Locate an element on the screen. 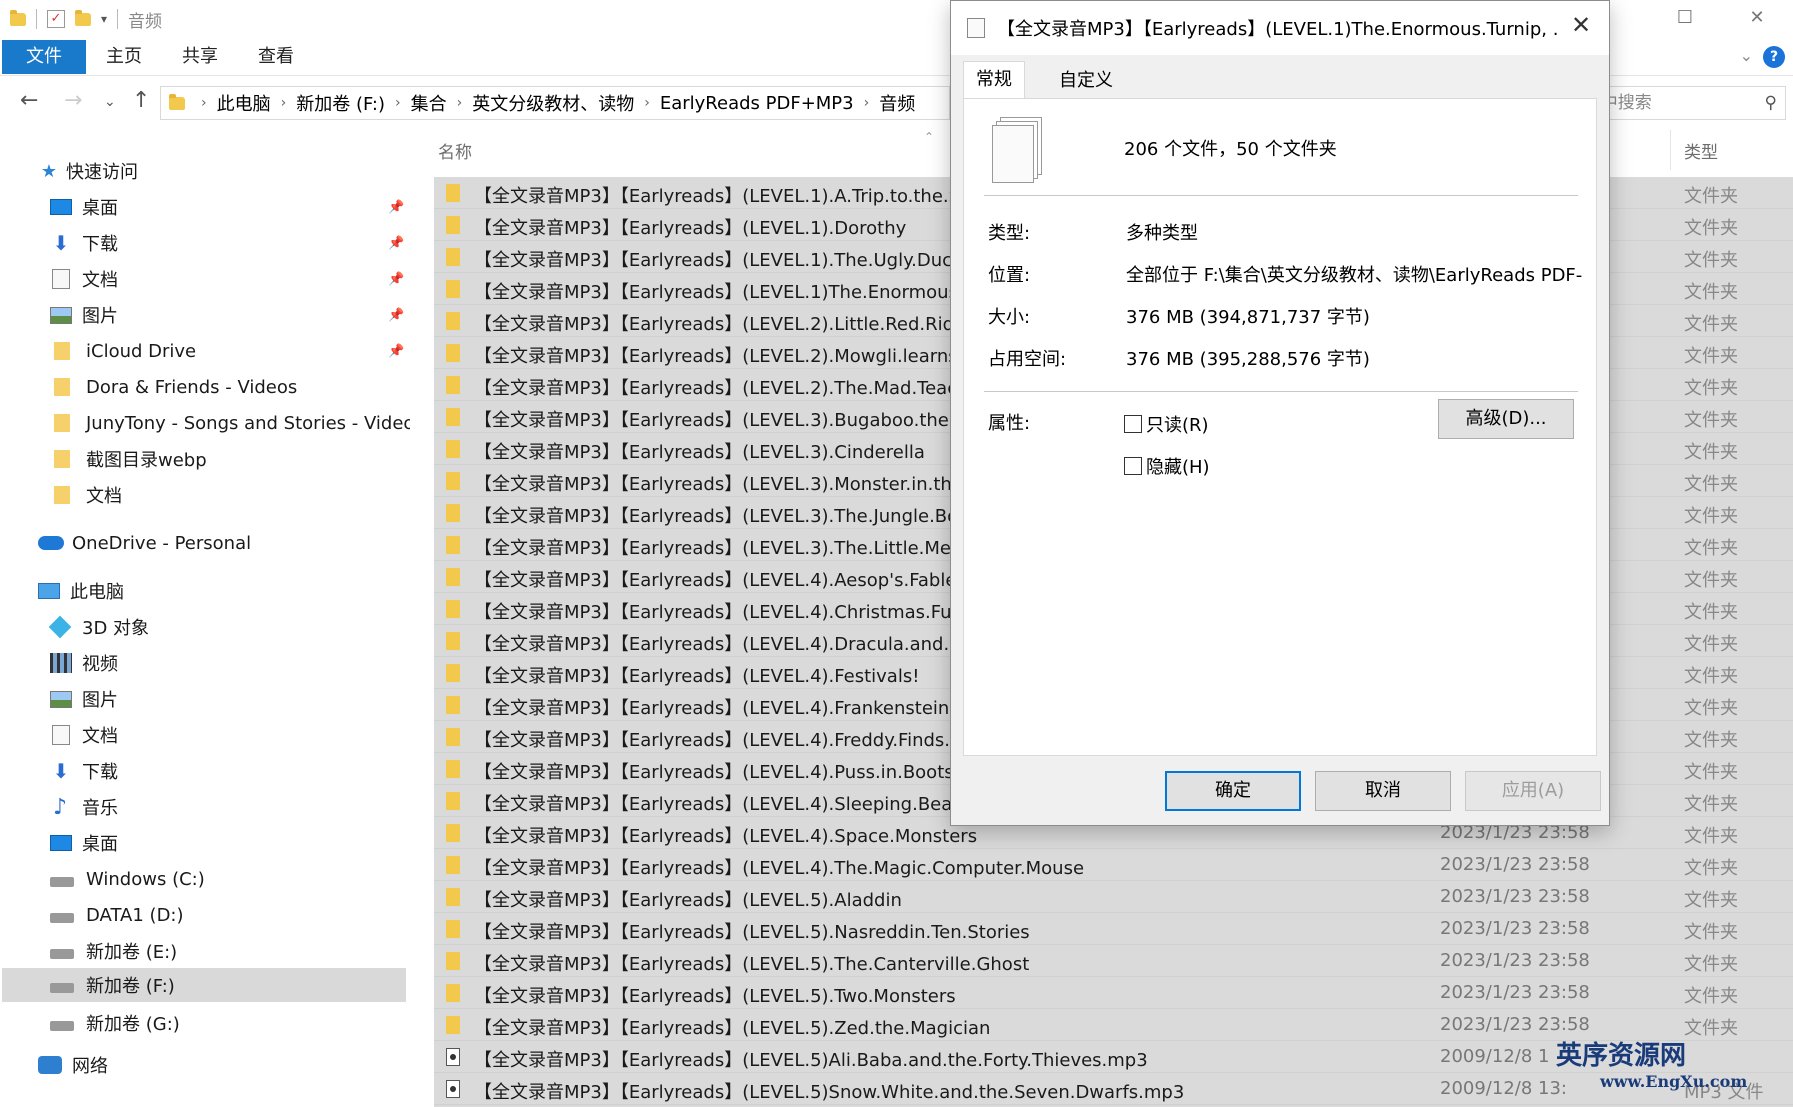 This screenshot has height=1107, width=1793. nav-dora-friends: Dora & Friends - Videos is located at coordinates (230, 387).